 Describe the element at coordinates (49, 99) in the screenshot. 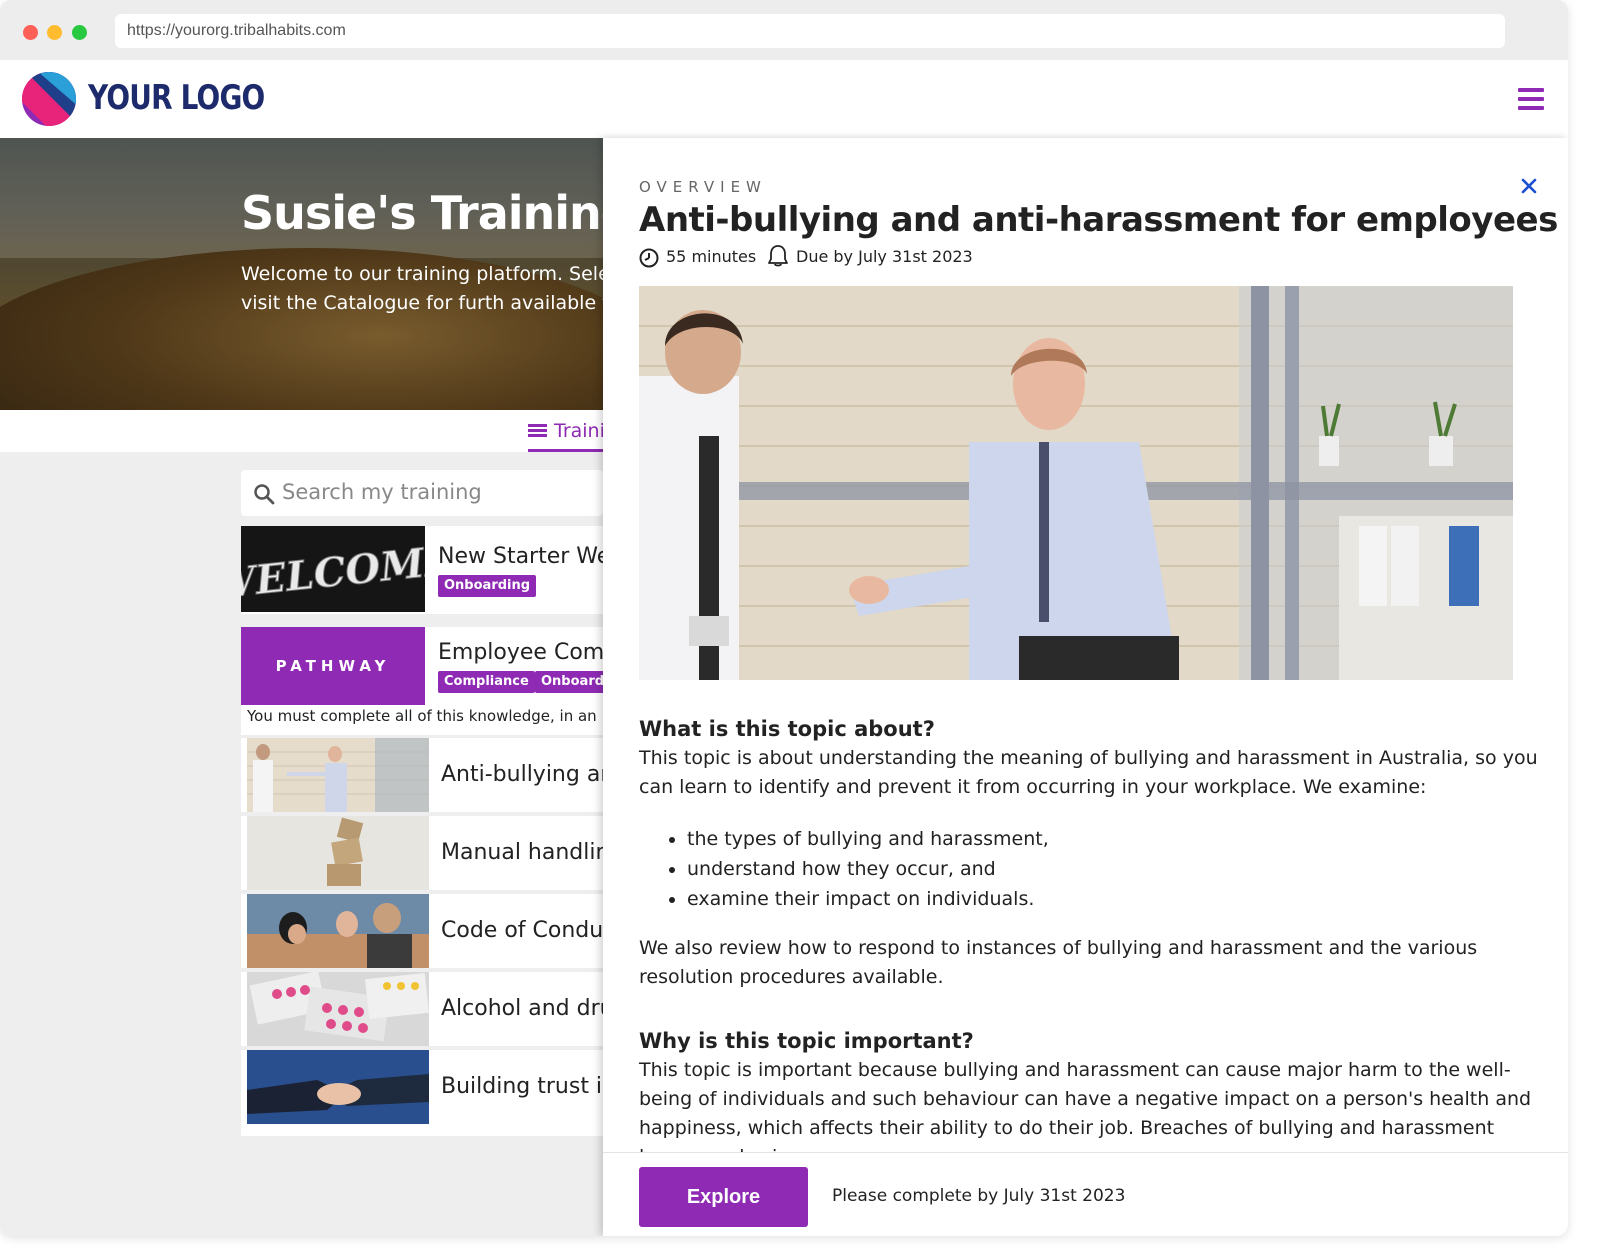

I see `logo-icon` at that location.